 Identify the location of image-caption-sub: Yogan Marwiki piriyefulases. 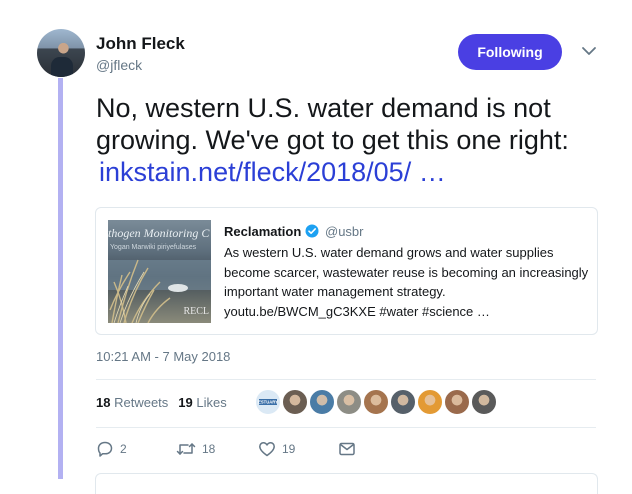
(153, 247).